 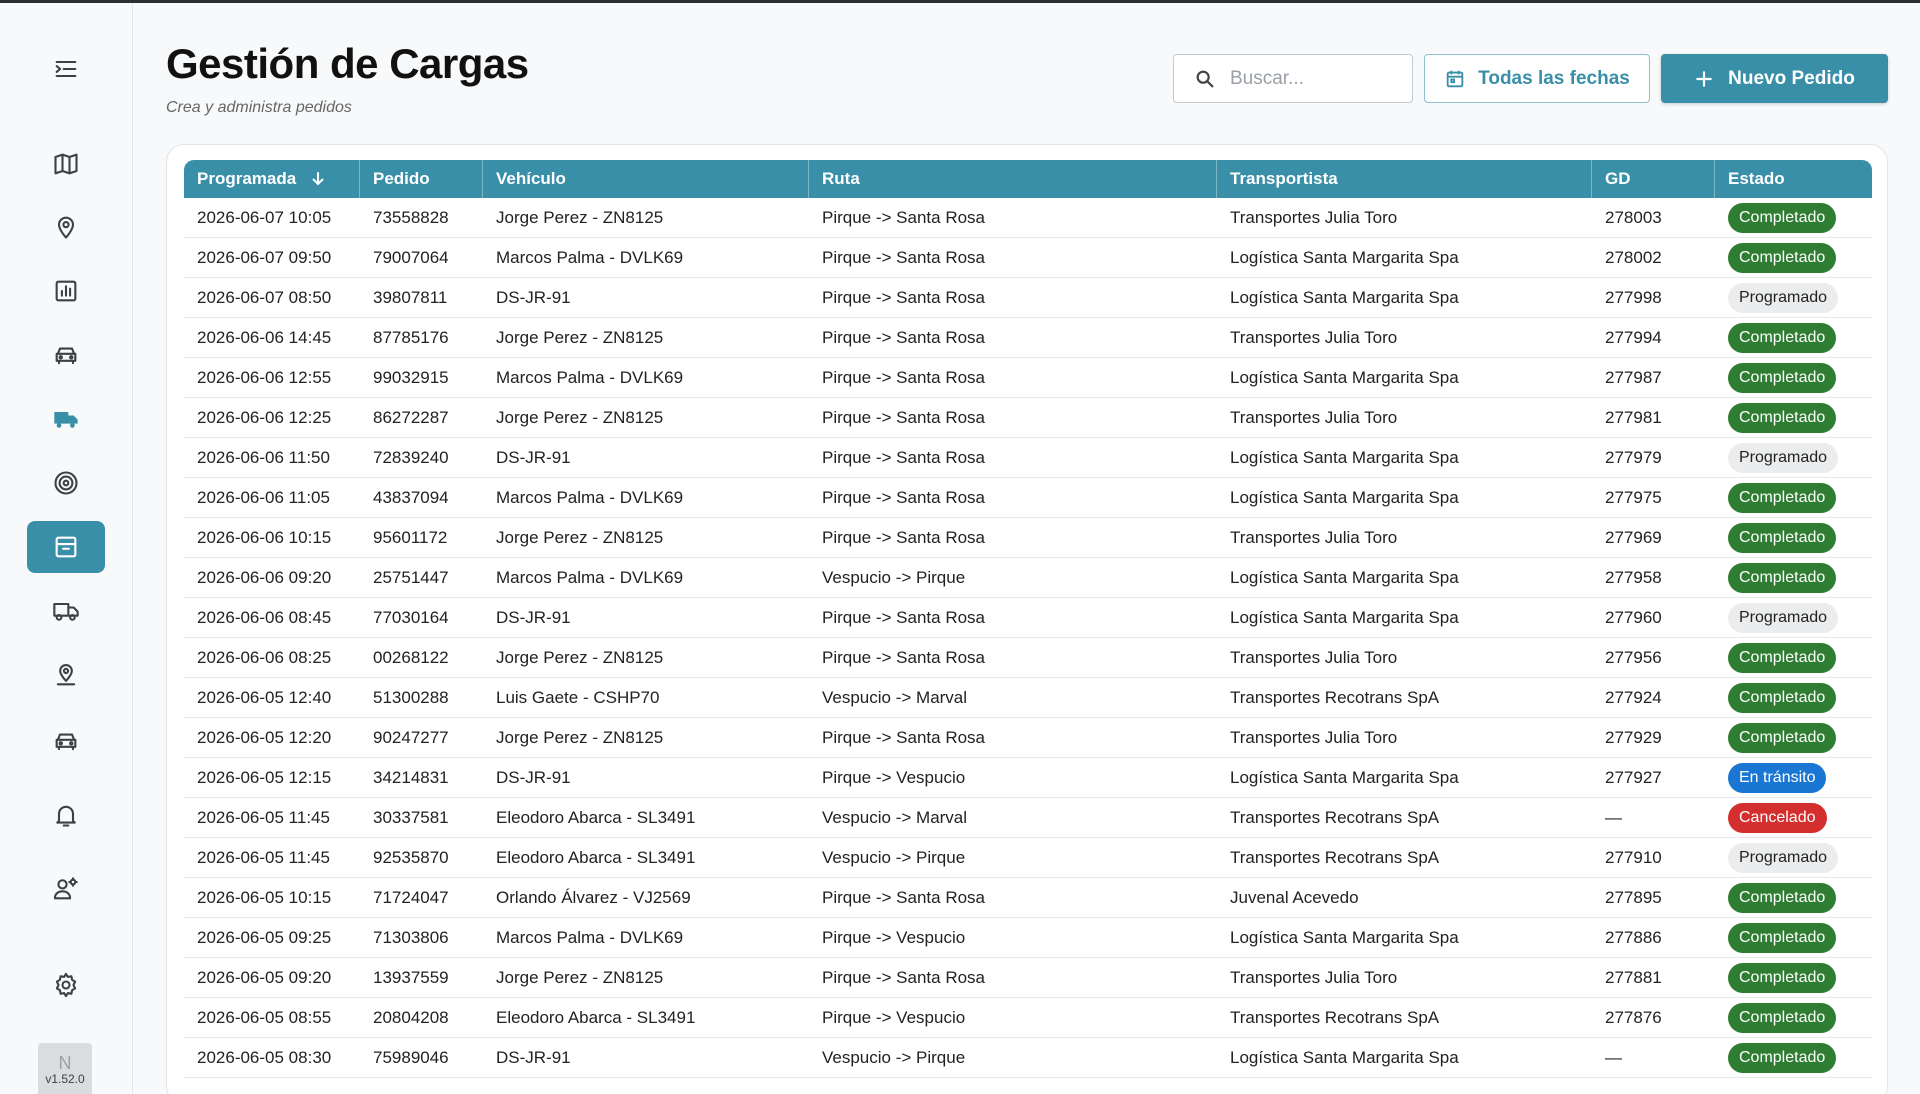 What do you see at coordinates (1315, 78) in the screenshot?
I see `search-input` at bounding box center [1315, 78].